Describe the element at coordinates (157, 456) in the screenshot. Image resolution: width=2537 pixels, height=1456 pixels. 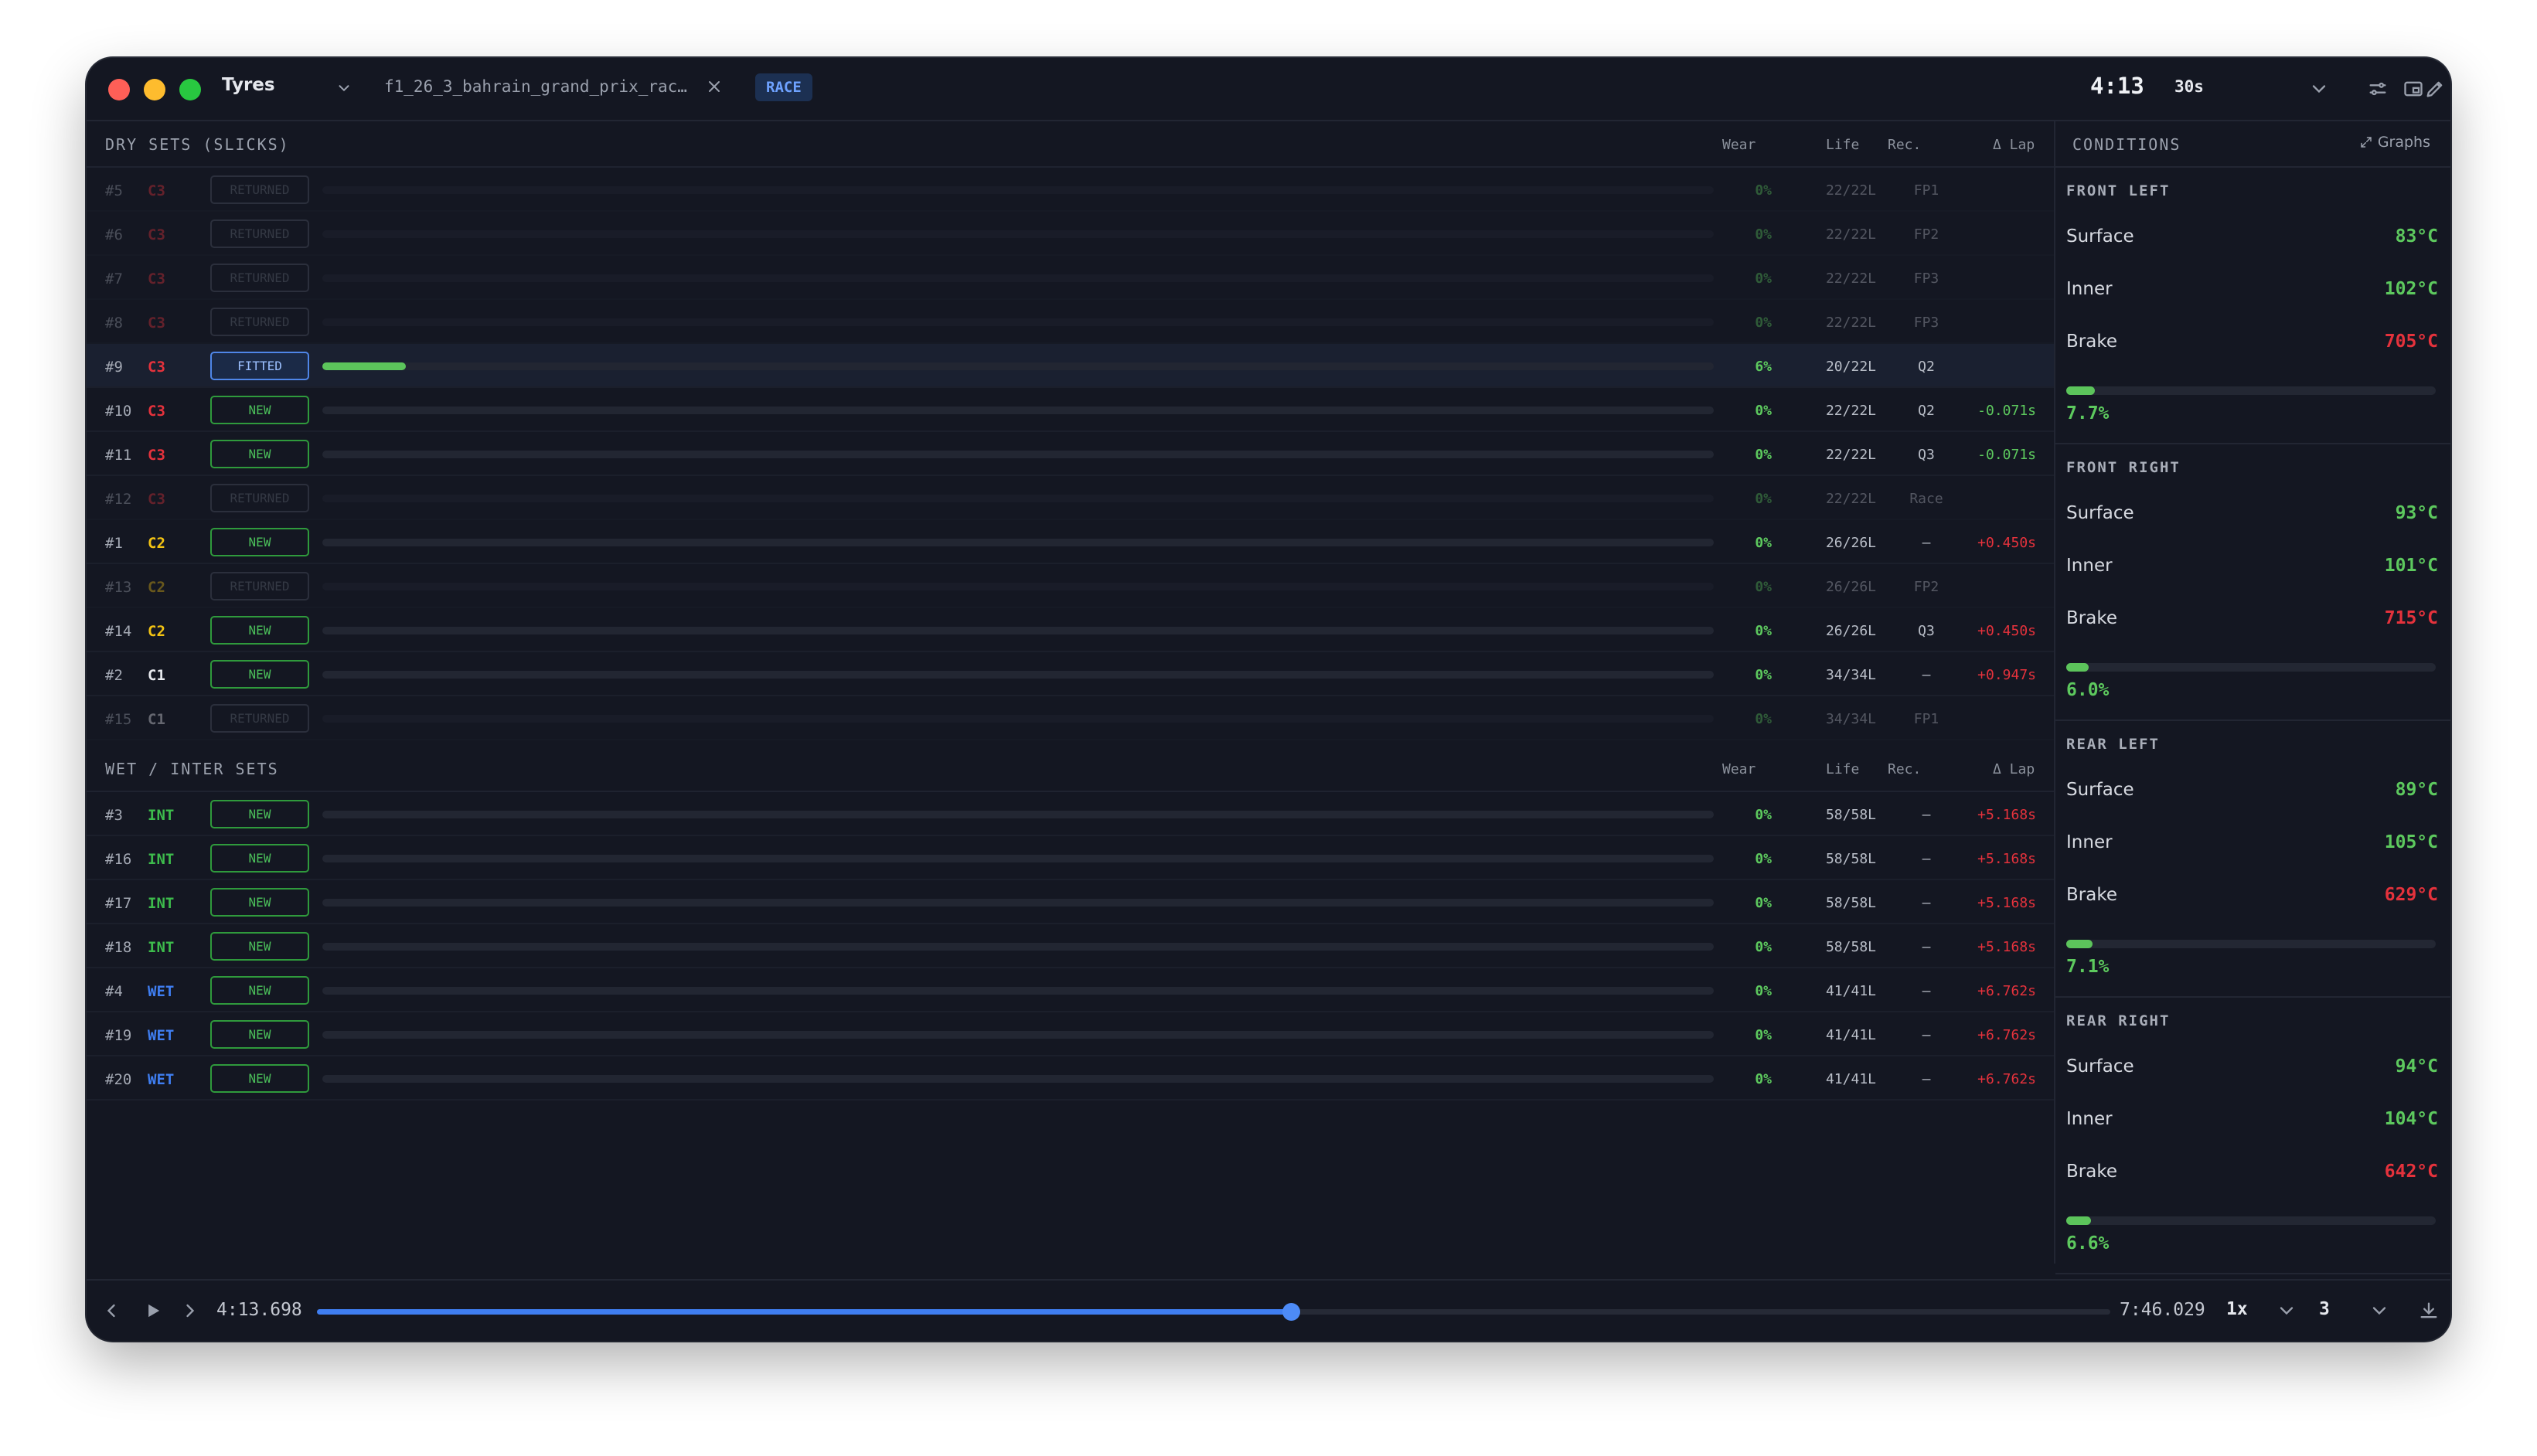
I see `compound-label: C3` at that location.